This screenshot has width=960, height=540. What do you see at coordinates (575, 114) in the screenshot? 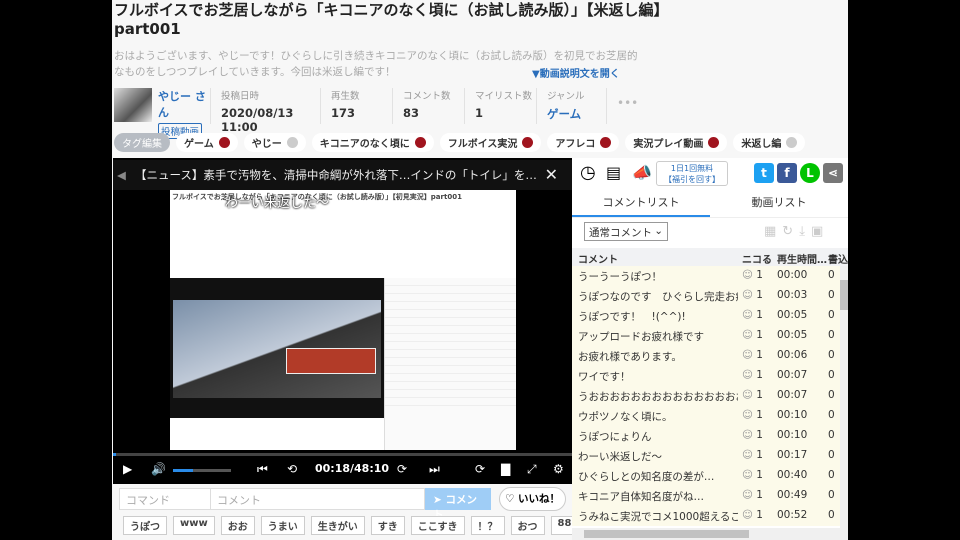
I see `genre-link: ゲーム` at bounding box center [575, 114].